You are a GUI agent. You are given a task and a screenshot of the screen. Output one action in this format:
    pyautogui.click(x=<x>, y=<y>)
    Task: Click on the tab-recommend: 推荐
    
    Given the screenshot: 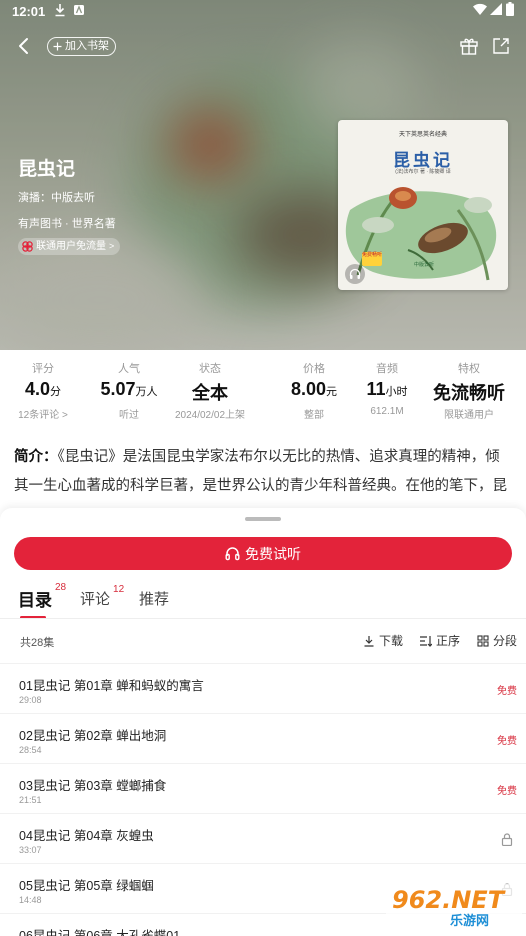 What is the action you would take?
    pyautogui.click(x=154, y=598)
    